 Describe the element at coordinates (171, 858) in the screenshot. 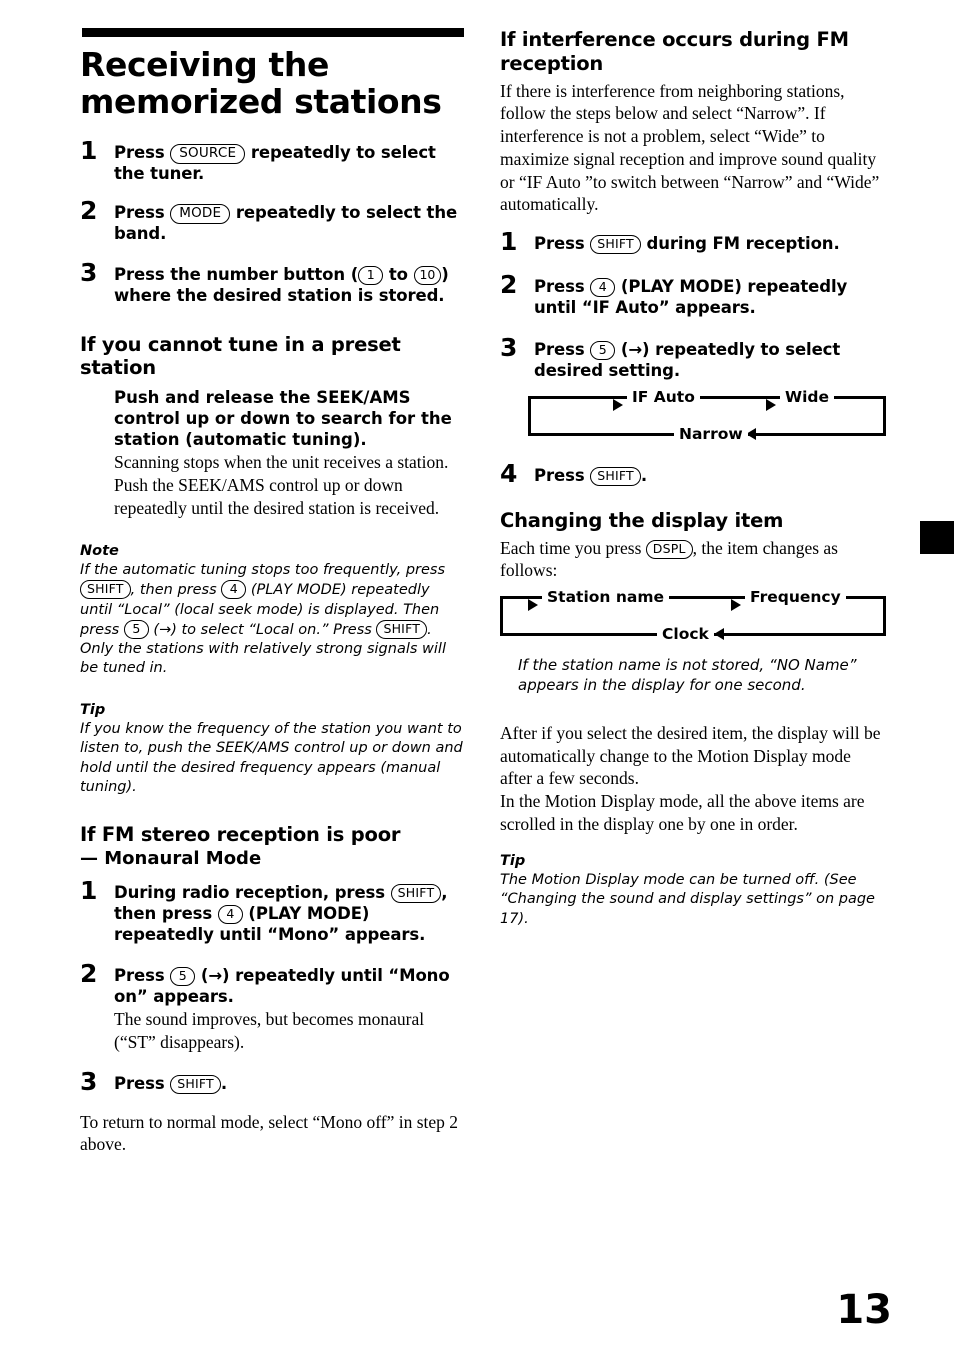

I see `subheading-monaural-mode: — Monaural Mode` at that location.